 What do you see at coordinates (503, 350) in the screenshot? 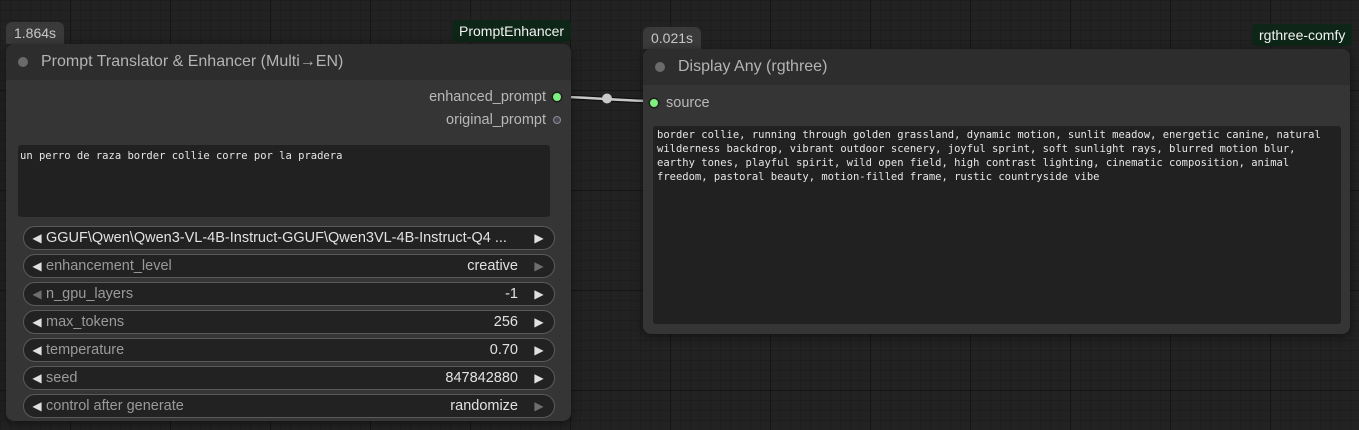
I see `widget-value: 0.70` at bounding box center [503, 350].